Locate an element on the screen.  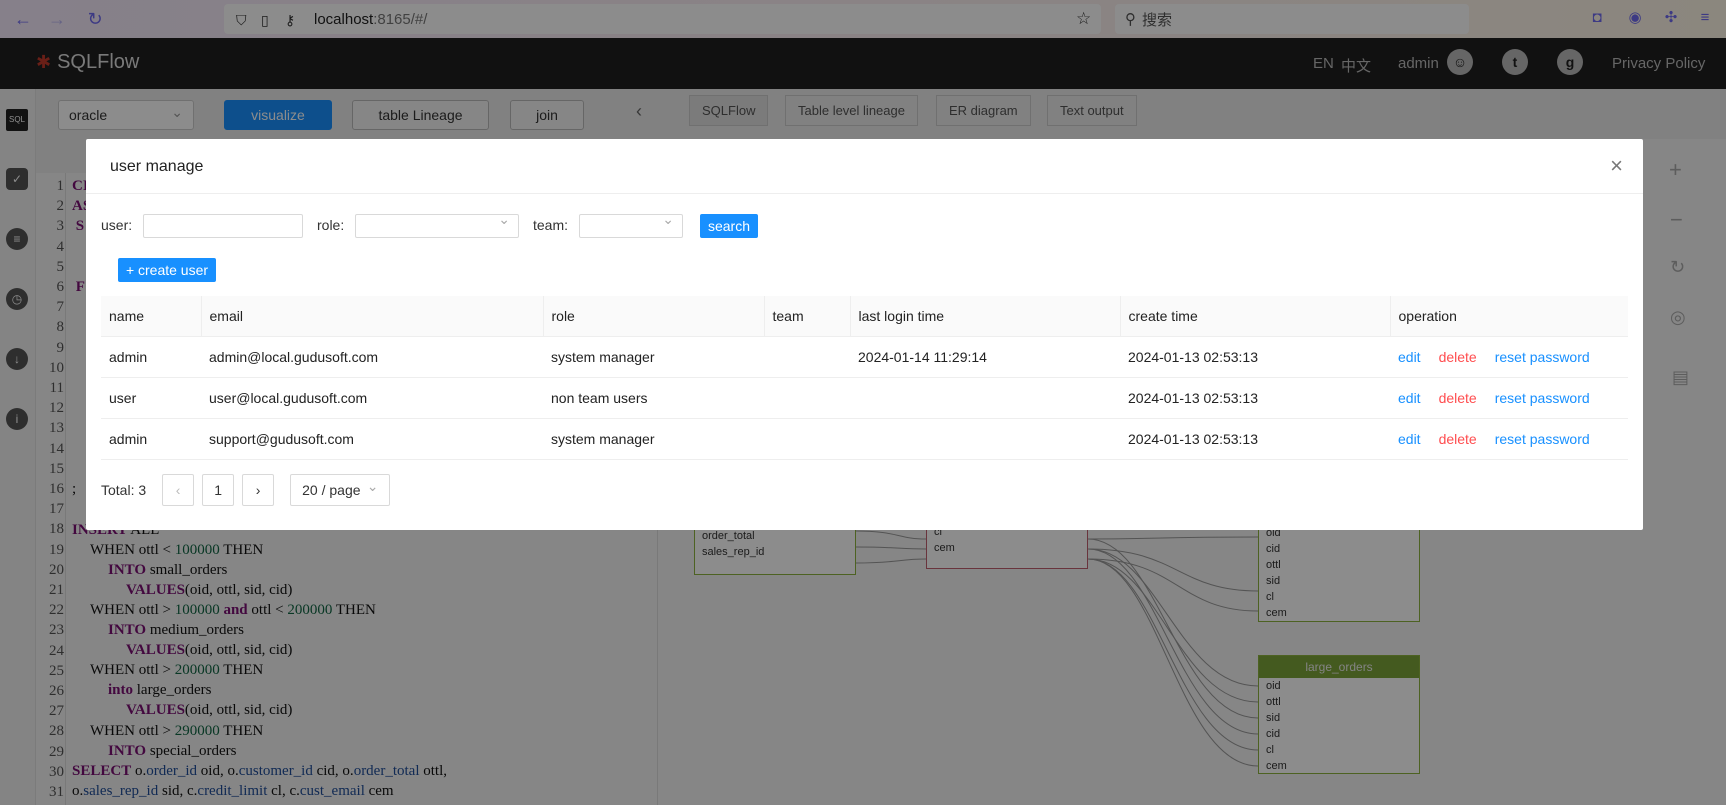
col-header-create-time: create time is located at coordinates (1254, 316).